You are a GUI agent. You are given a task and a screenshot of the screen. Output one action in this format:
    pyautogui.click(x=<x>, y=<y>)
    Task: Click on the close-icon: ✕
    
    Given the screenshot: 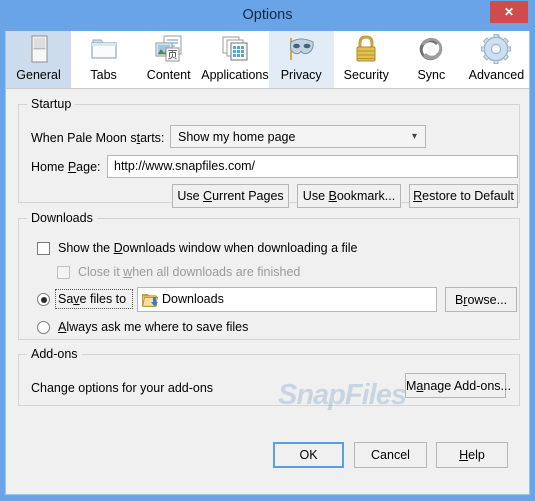 What is the action you would take?
    pyautogui.click(x=509, y=12)
    